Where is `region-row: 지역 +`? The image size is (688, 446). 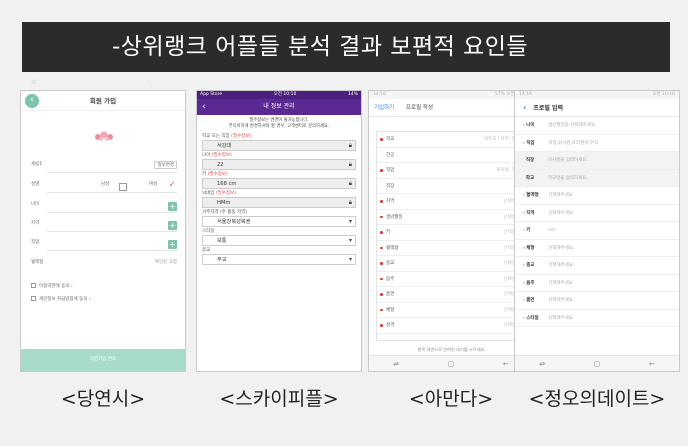 region-row: 지역 + is located at coordinates (104, 226).